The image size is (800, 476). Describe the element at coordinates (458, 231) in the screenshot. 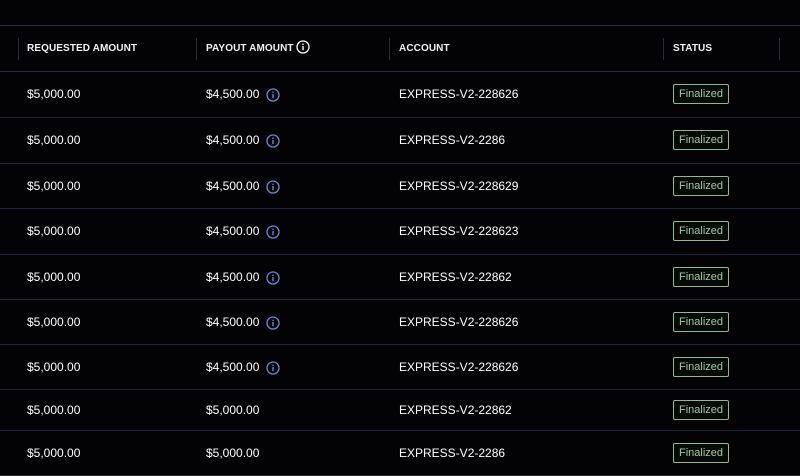

I see `account-id: EXPRESS-V2-228623` at that location.